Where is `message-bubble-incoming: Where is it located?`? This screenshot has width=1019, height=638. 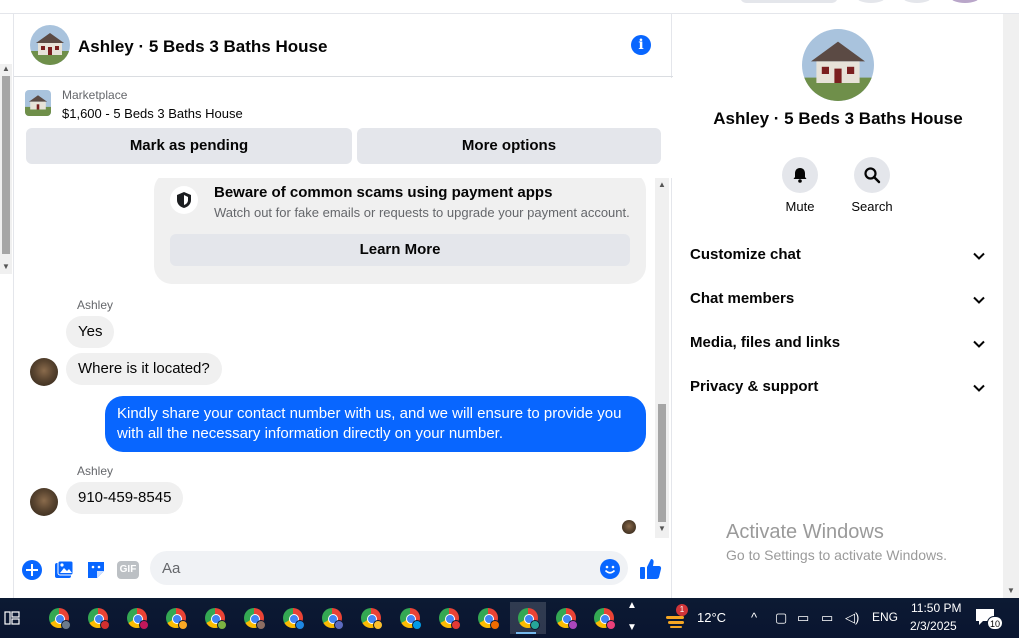
message-bubble-incoming: Where is it located? is located at coordinates (144, 369).